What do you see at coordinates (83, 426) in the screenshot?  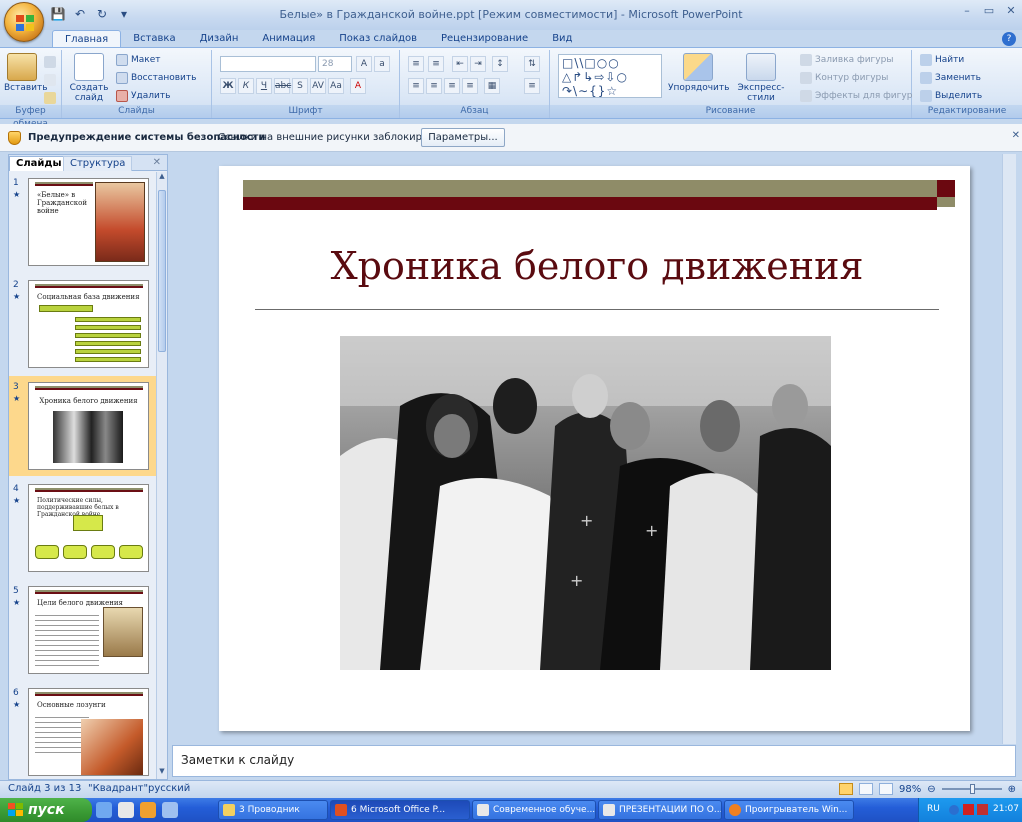 I see `slide-thumbnail-3: 3 ★ Хроника белого движения` at bounding box center [83, 426].